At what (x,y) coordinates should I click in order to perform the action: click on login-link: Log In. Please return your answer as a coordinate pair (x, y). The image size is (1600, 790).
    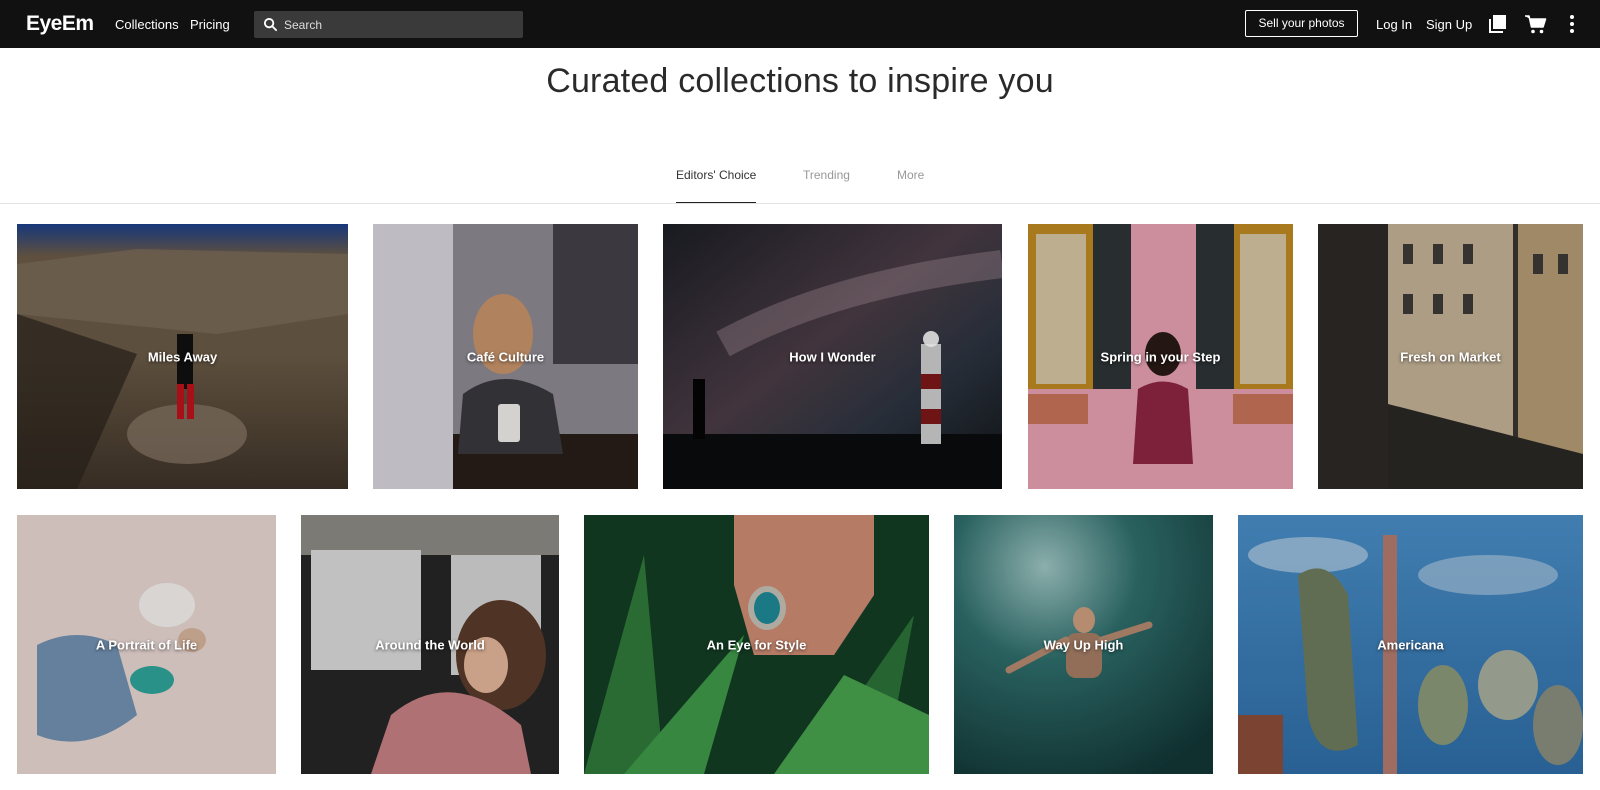
    Looking at the image, I should click on (1394, 24).